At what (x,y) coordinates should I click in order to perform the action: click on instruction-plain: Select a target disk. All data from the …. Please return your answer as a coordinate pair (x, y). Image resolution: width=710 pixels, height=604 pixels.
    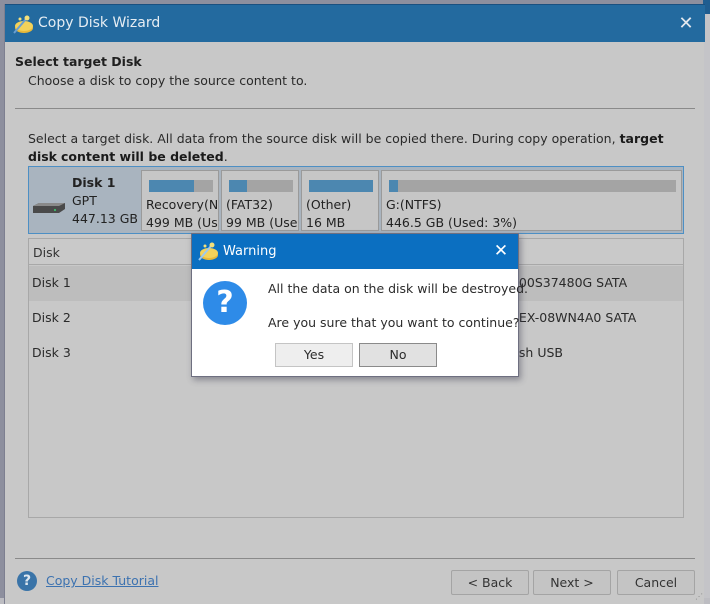
    Looking at the image, I should click on (324, 138).